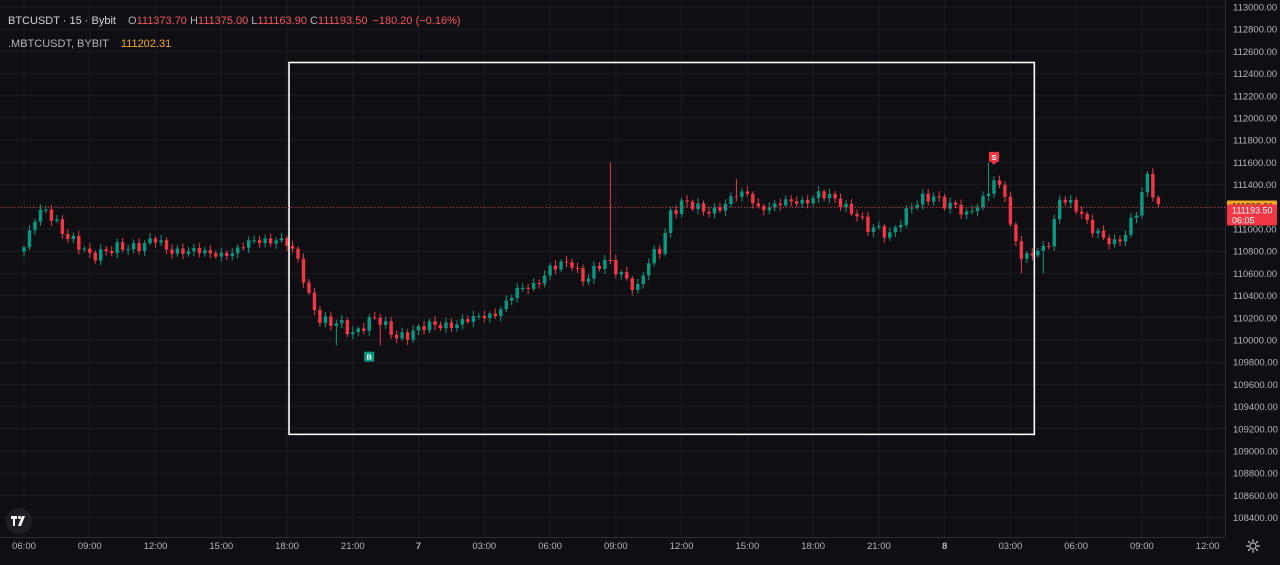 This screenshot has height=565, width=1280. What do you see at coordinates (1252, 211) in the screenshot?
I see `last-price-badge-label: 111193.50` at bounding box center [1252, 211].